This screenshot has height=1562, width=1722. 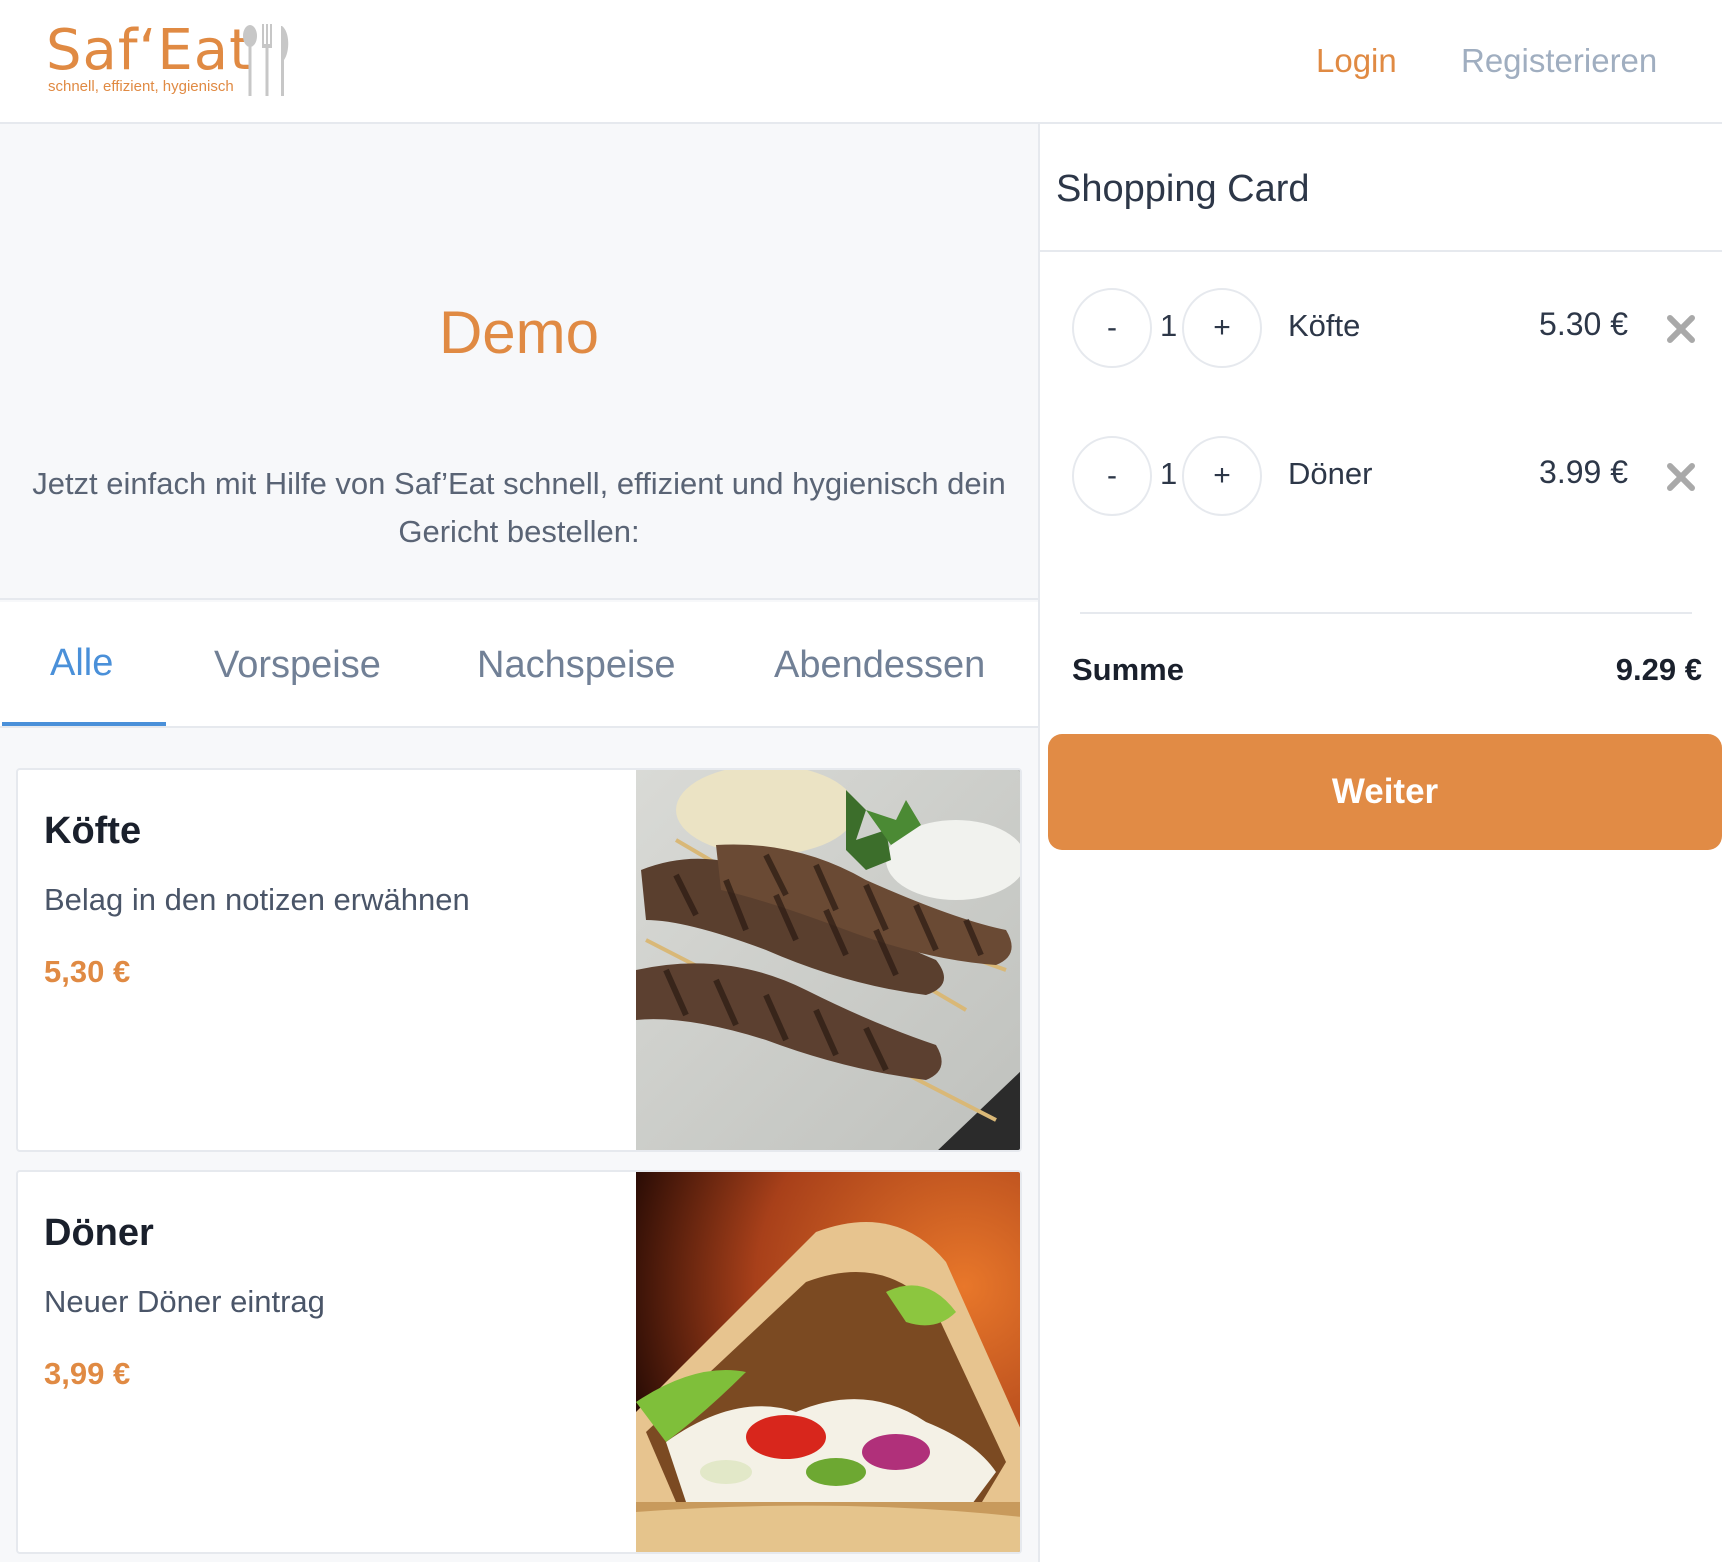 I want to click on menu-item-card: Döner Neuer Döner eintrag 3,99 €, so click(x=519, y=1362).